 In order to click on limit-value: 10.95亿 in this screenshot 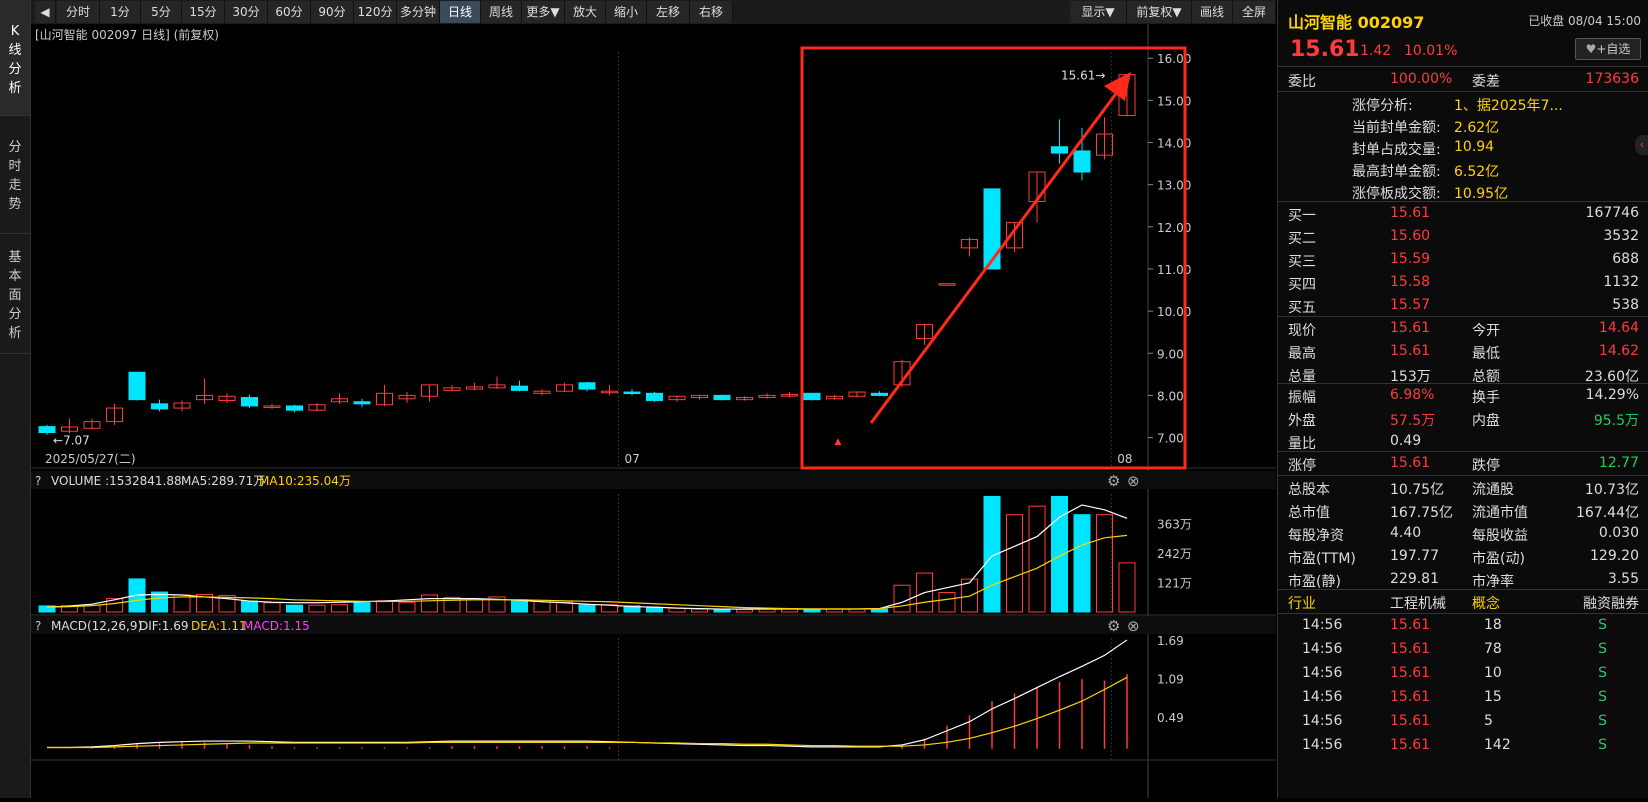, I will do `click(1481, 194)`.